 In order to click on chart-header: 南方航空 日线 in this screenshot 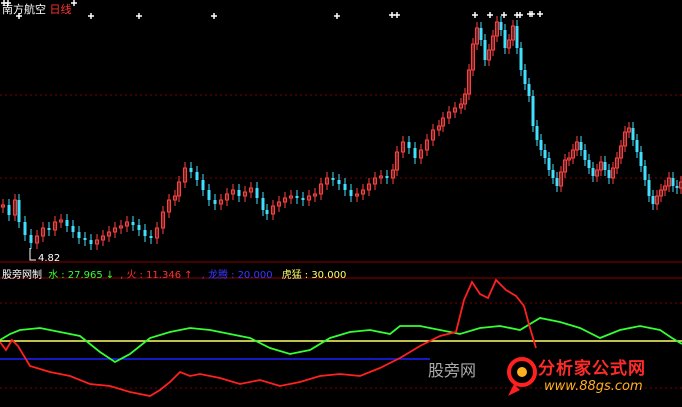, I will do `click(37, 9)`.